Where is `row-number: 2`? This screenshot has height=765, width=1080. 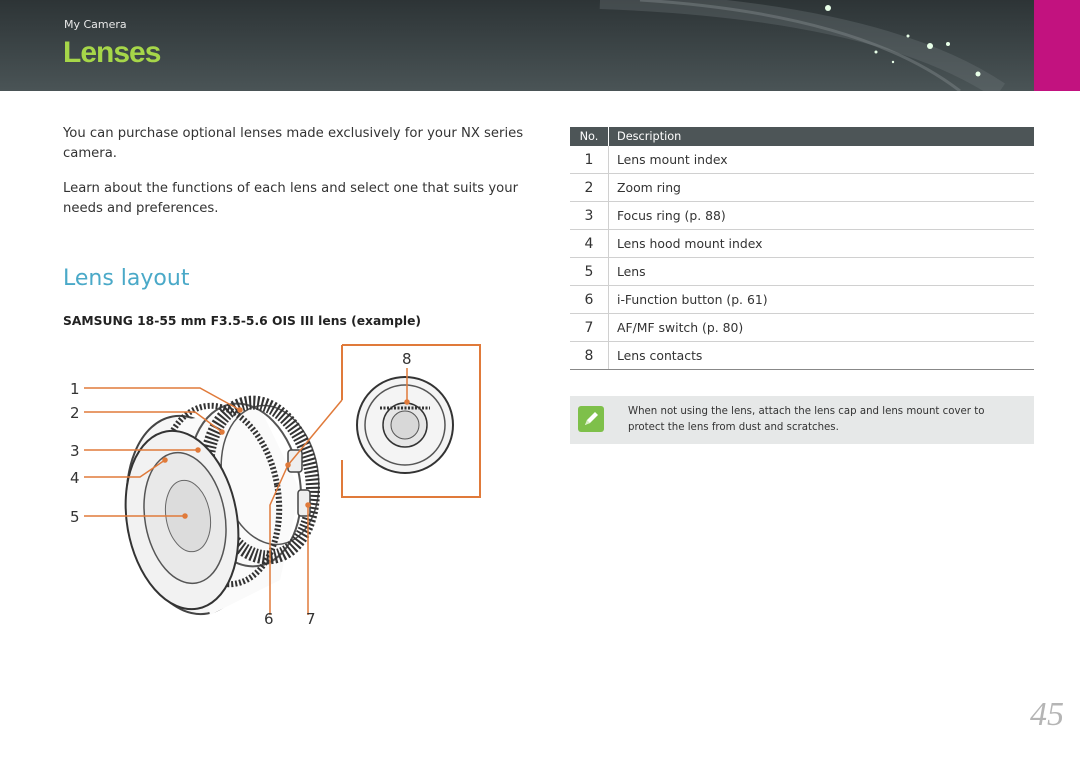
row-number: 2 is located at coordinates (589, 187).